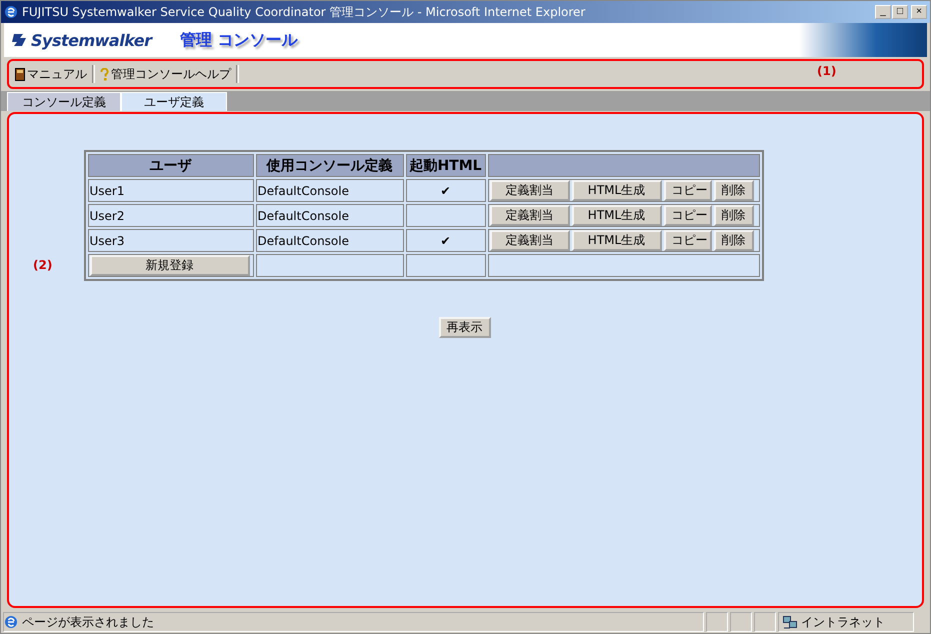 Image resolution: width=931 pixels, height=634 pixels. Describe the element at coordinates (464, 327) in the screenshot. I see `refresh-button: 再表示` at that location.